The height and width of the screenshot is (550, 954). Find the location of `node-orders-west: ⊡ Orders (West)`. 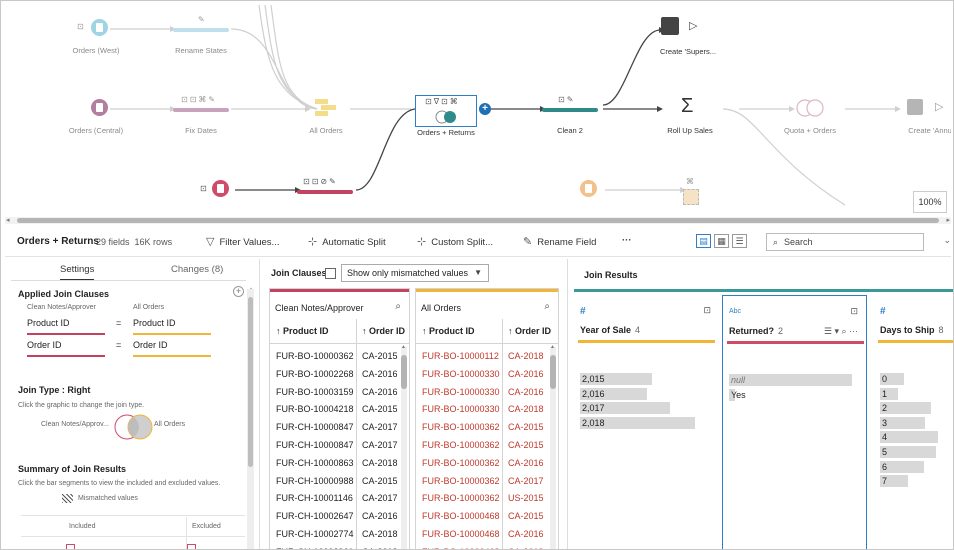

node-orders-west: ⊡ Orders (West) is located at coordinates (96, 39).